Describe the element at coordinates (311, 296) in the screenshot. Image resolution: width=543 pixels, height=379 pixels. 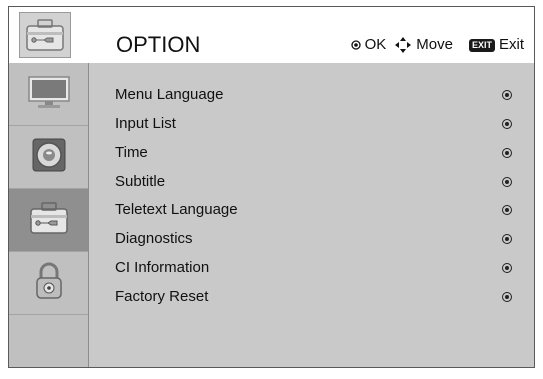
I see `menu-item-factory-reset: Factory Reset` at that location.